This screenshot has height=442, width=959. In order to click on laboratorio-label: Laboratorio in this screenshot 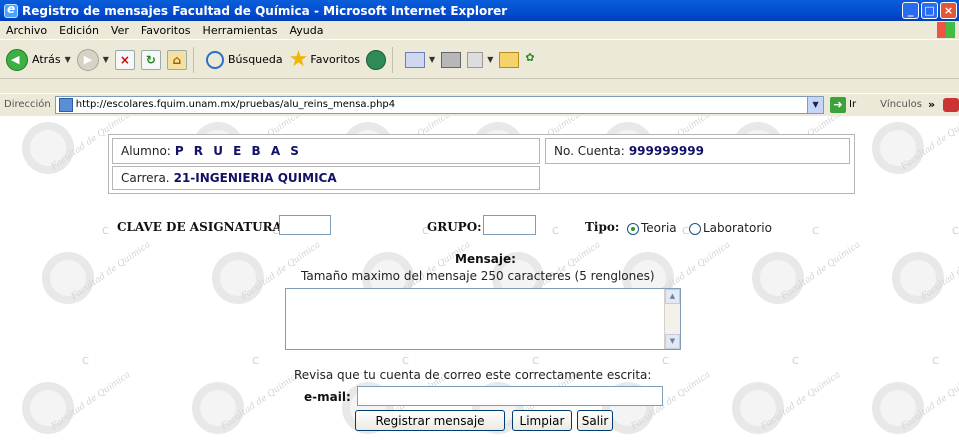, I will do `click(737, 228)`.